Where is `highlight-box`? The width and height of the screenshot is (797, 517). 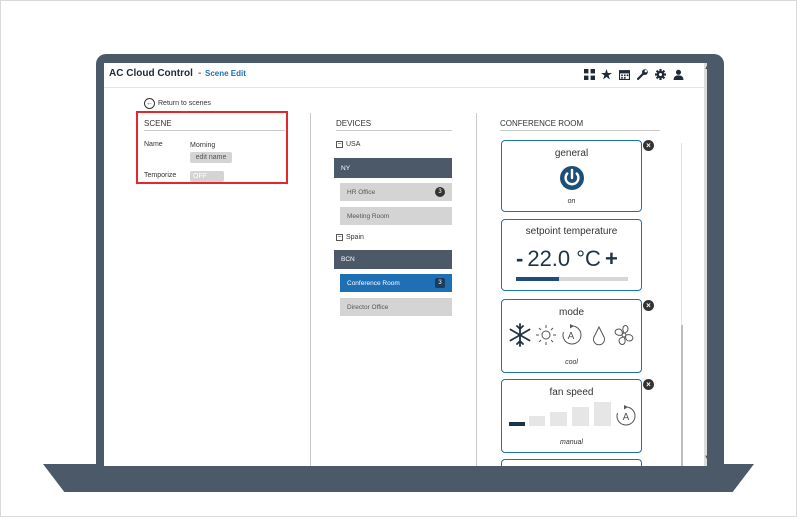
highlight-box is located at coordinates (212, 147).